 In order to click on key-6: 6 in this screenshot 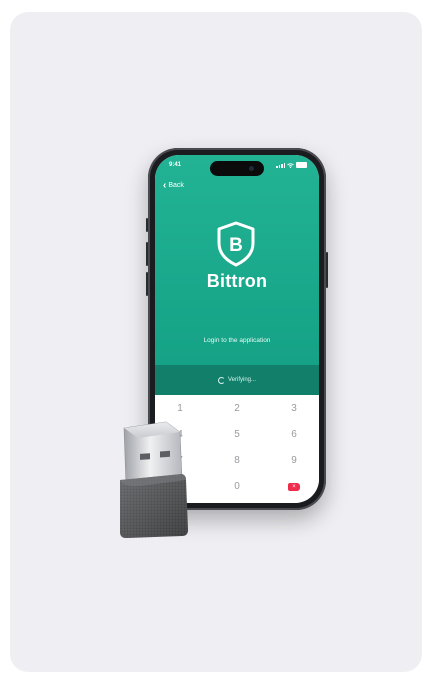, I will do `click(294, 434)`.